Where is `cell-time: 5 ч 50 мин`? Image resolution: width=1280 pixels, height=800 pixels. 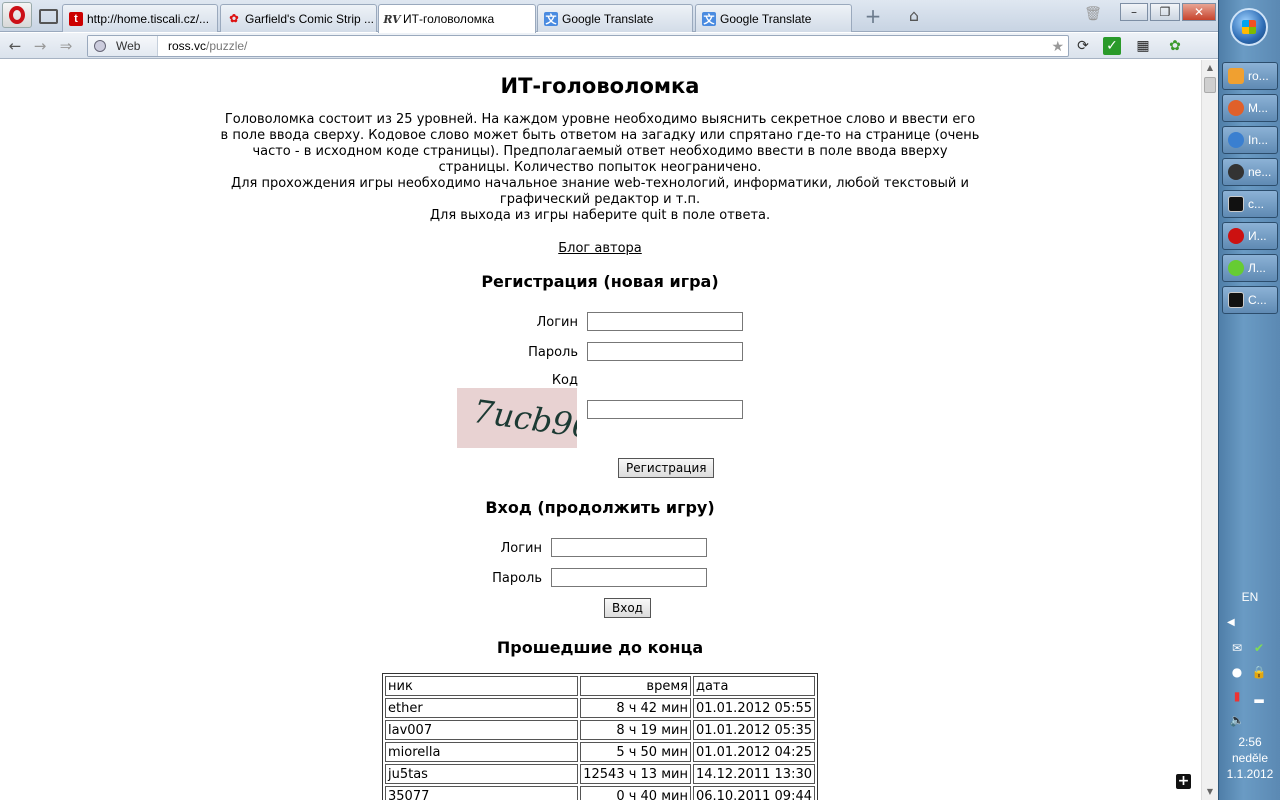 cell-time: 5 ч 50 мин is located at coordinates (635, 752).